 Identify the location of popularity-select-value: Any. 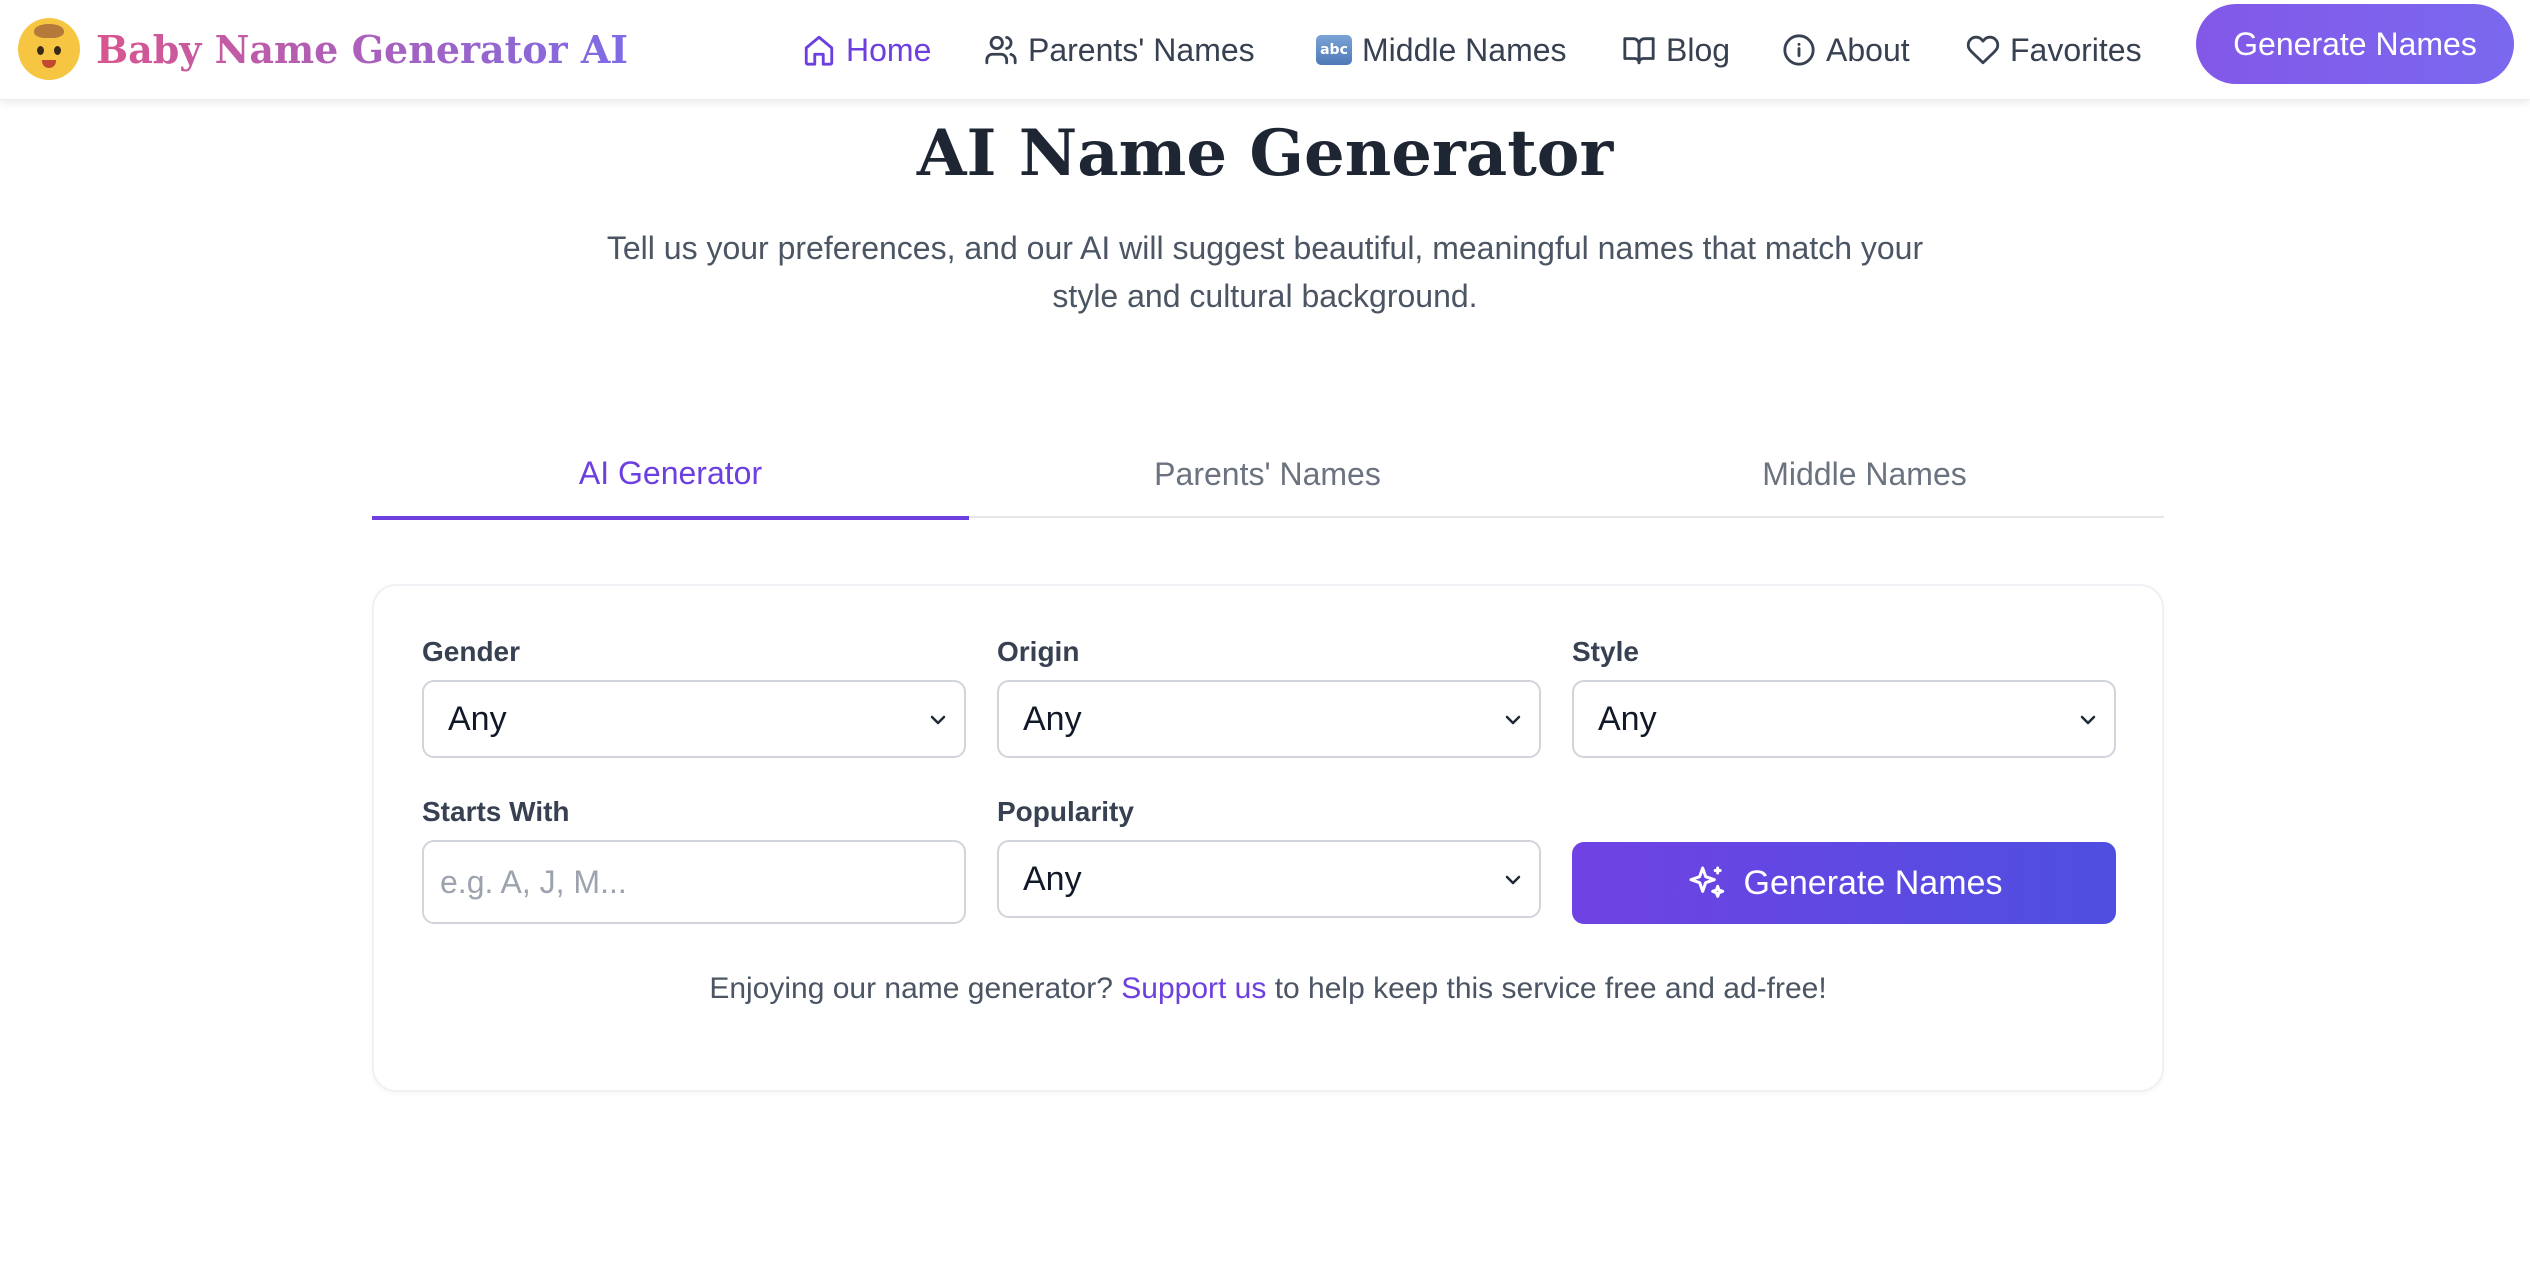
(1052, 878).